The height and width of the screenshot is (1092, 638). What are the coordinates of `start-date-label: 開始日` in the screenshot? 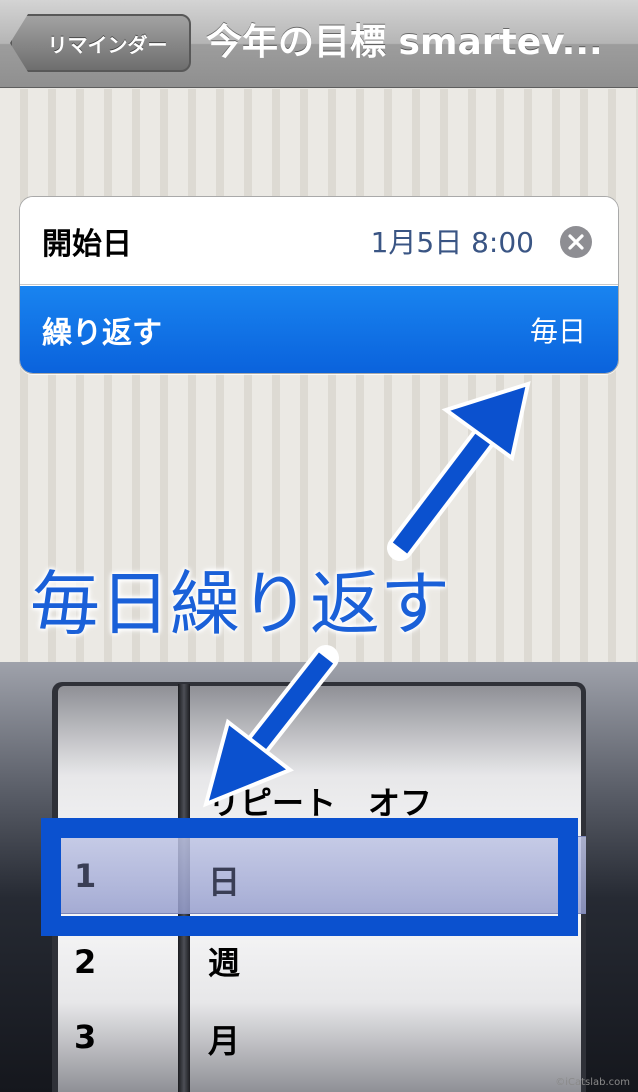 It's located at (87, 244).